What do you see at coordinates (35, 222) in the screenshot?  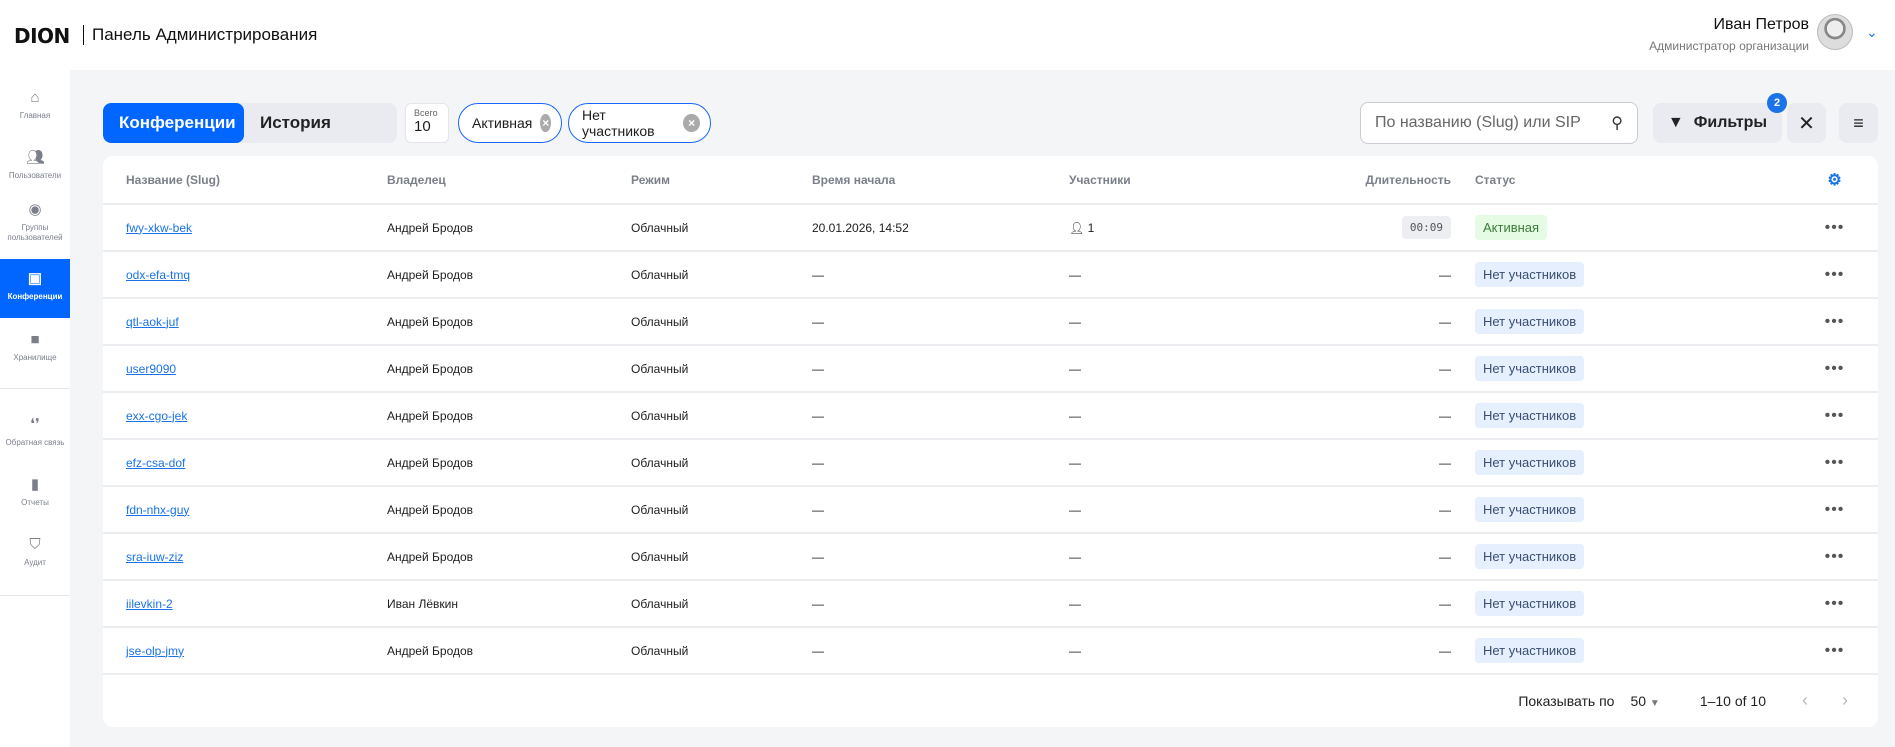 I see `sidebar-item-groups: ◉ Группы пользователей` at bounding box center [35, 222].